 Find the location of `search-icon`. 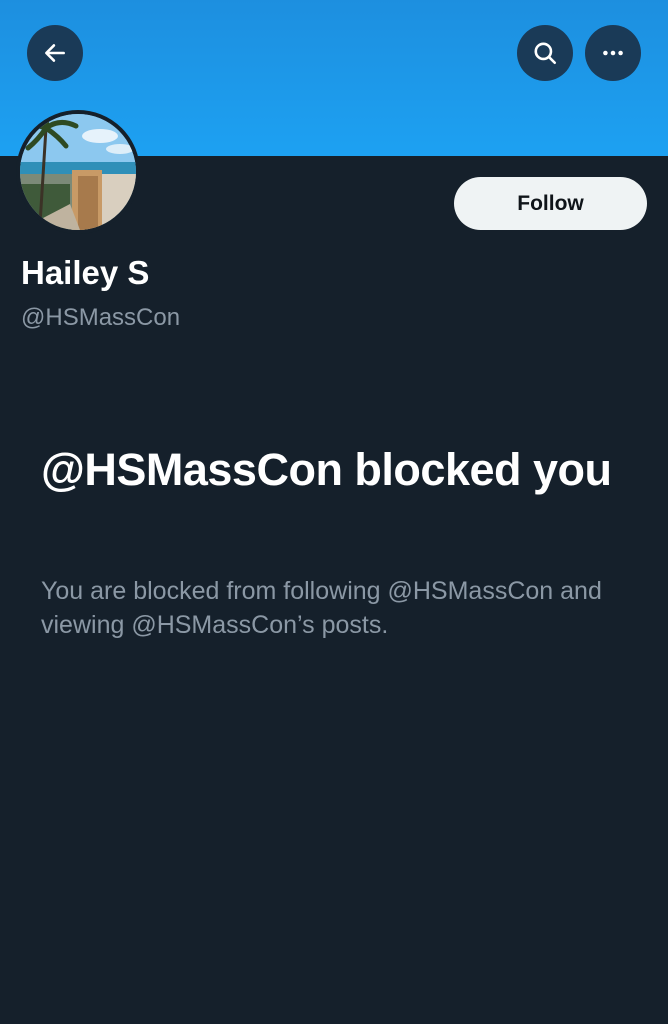

search-icon is located at coordinates (545, 53).